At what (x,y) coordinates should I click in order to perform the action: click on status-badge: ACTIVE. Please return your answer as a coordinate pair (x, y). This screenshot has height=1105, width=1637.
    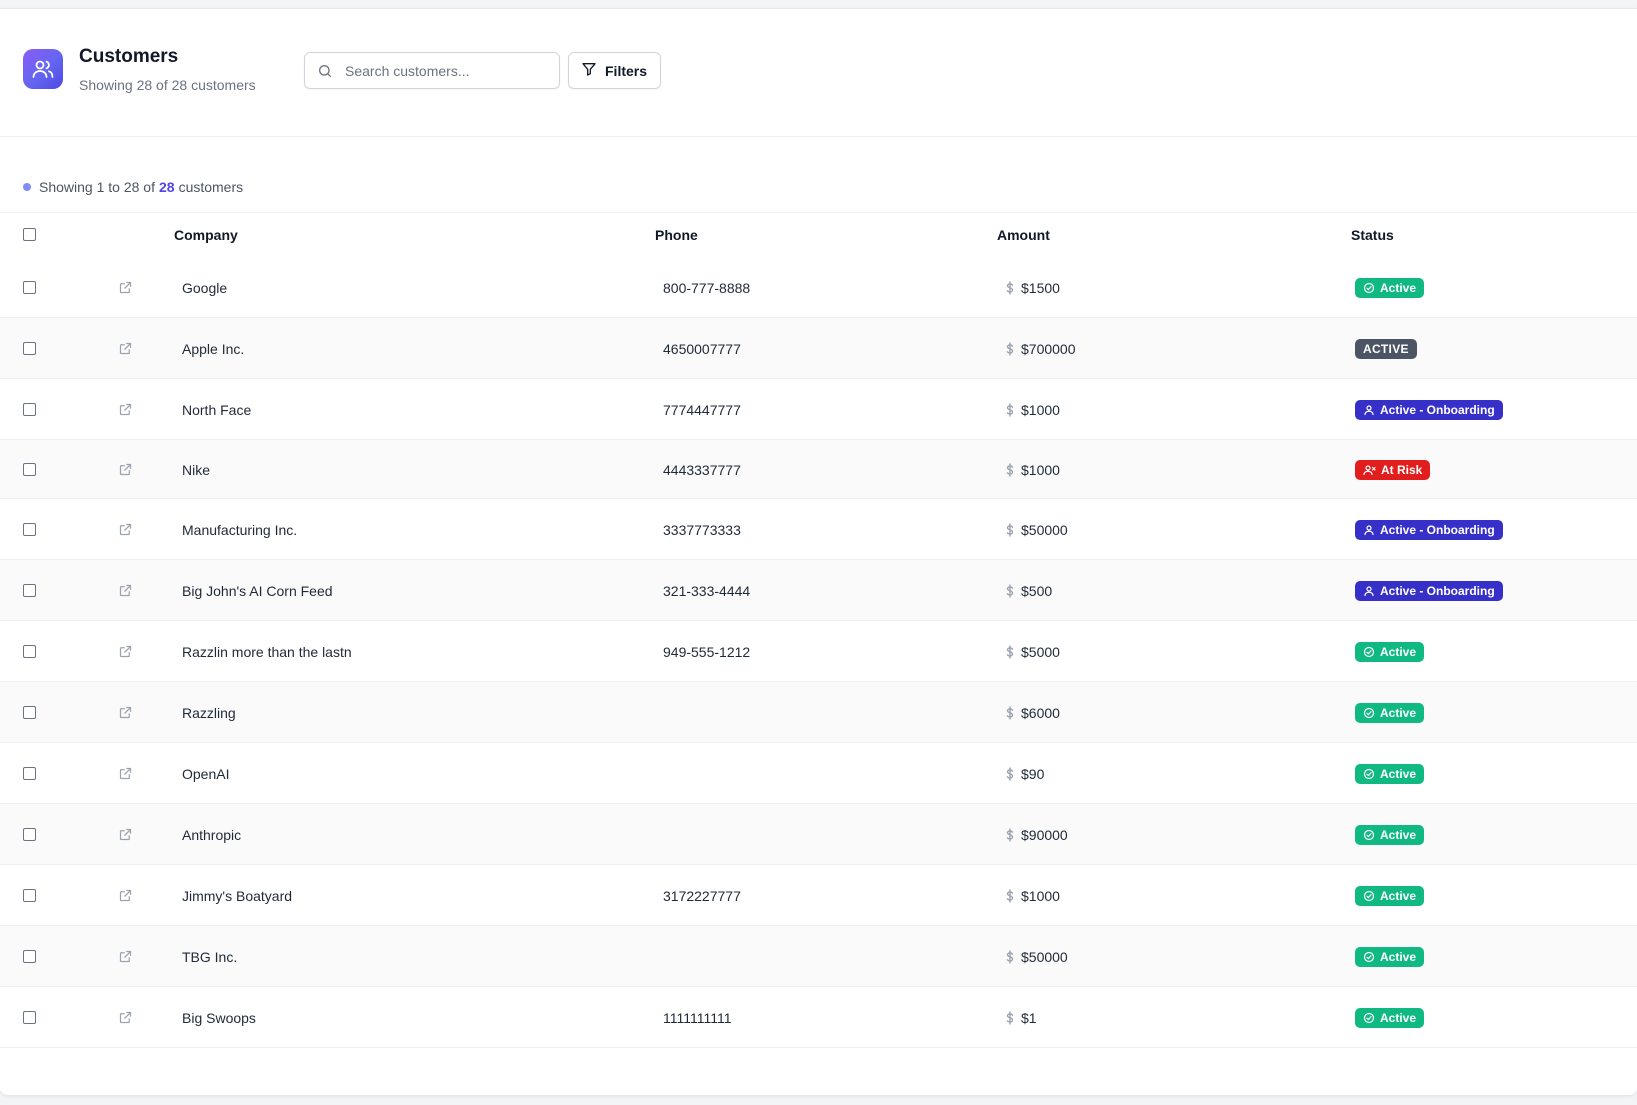
    Looking at the image, I should click on (1386, 349).